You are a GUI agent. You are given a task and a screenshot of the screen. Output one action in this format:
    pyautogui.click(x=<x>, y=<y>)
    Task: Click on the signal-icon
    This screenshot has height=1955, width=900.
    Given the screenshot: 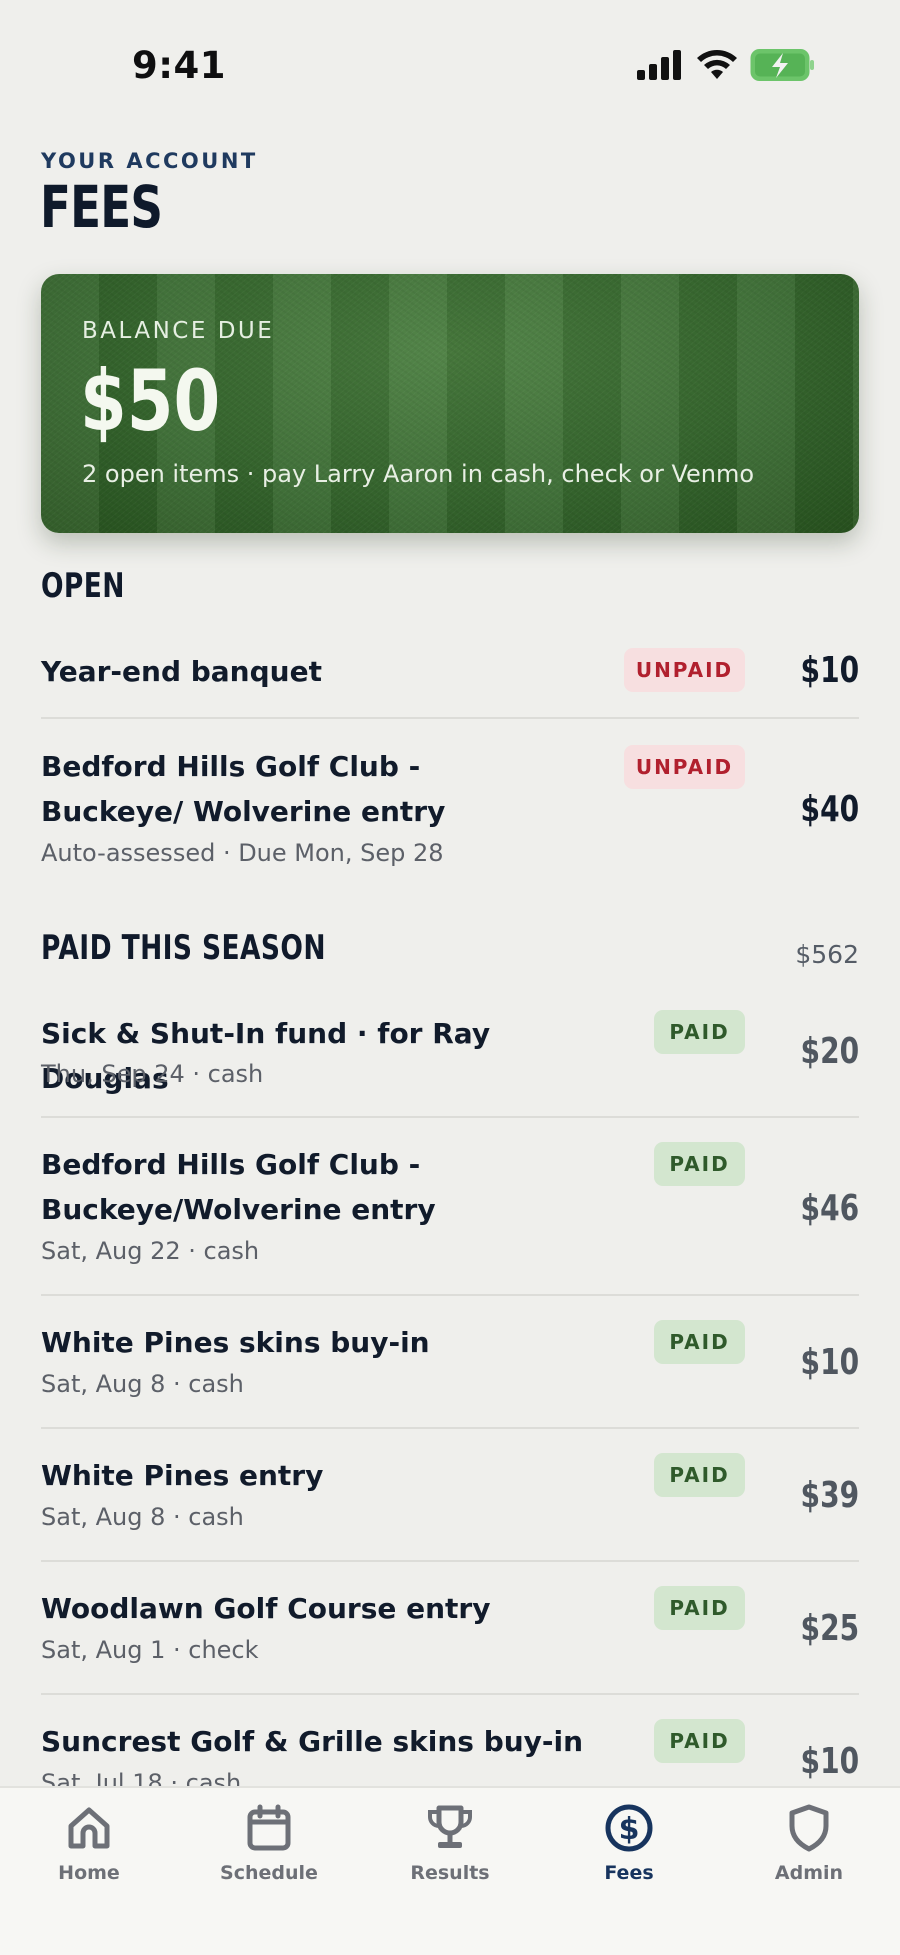 What is the action you would take?
    pyautogui.click(x=659, y=65)
    